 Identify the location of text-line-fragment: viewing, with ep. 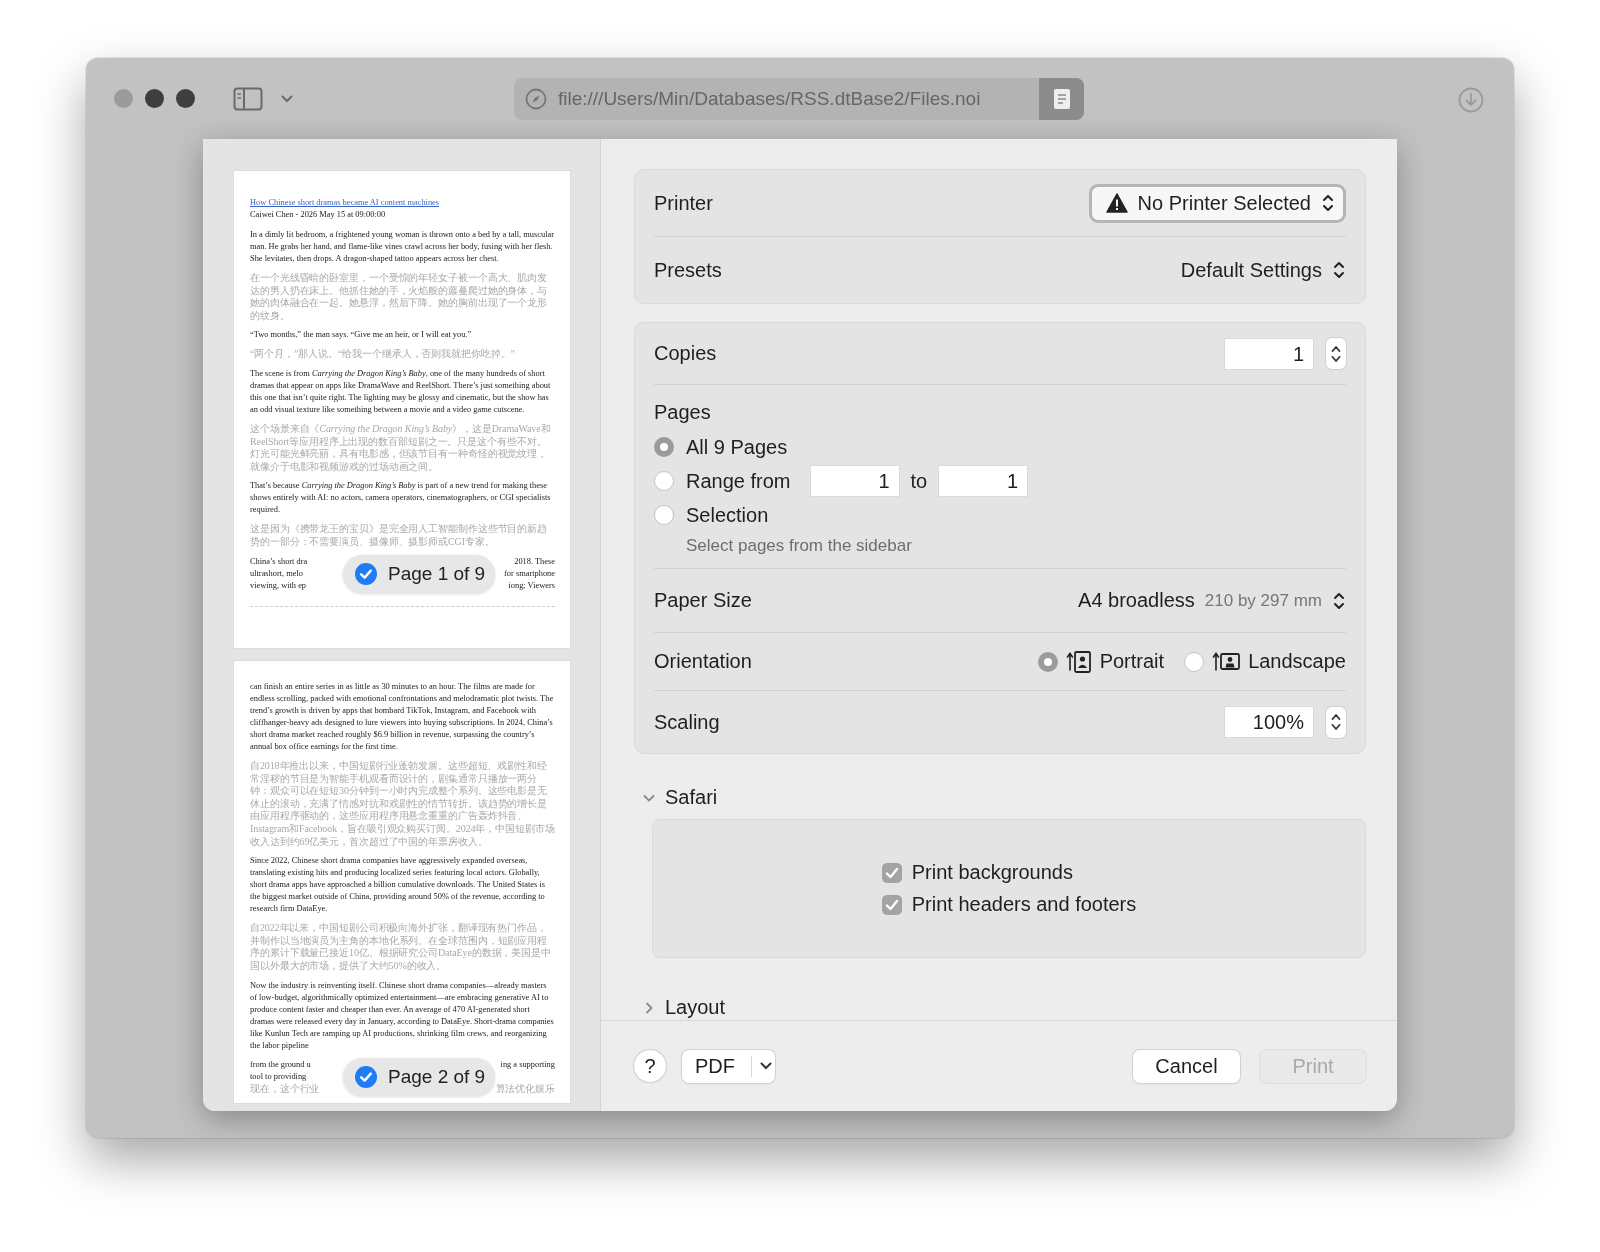
(278, 585).